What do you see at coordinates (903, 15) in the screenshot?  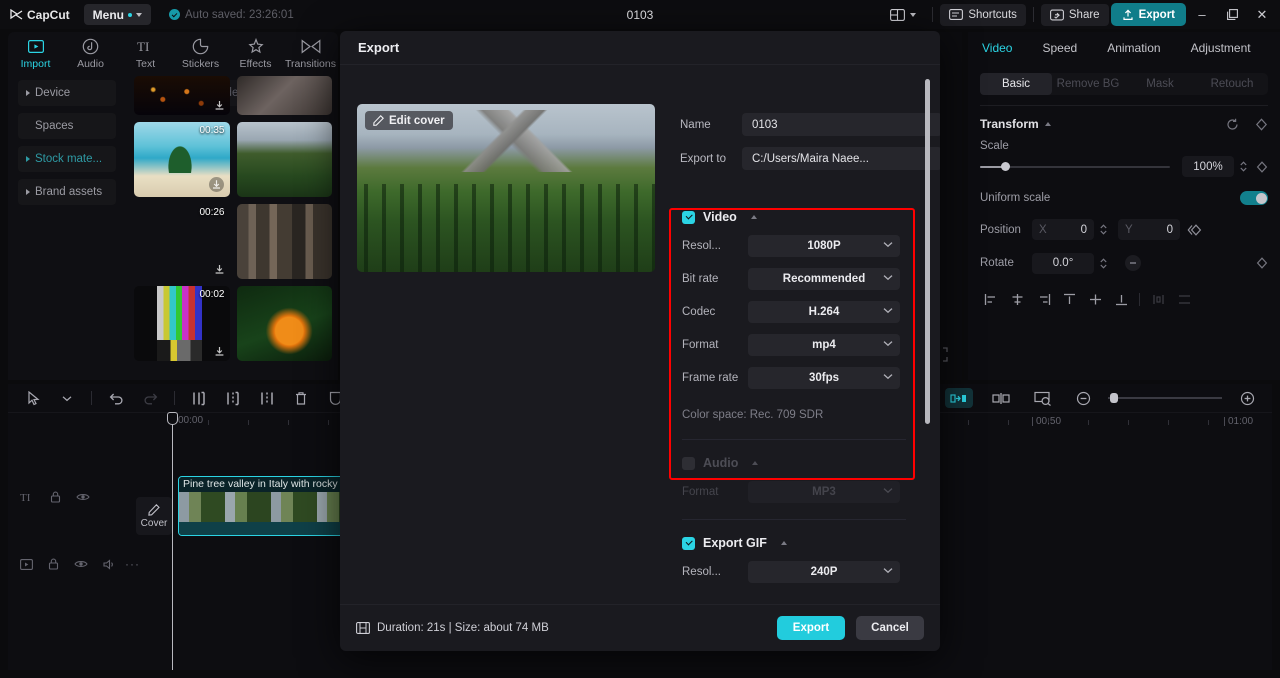 I see `layout-selector` at bounding box center [903, 15].